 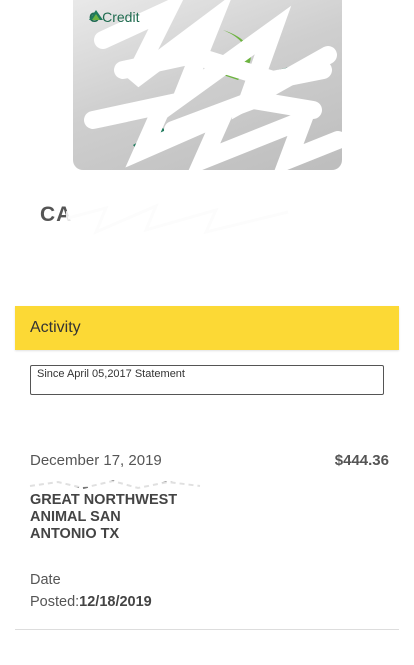 I want to click on transaction-merchant: GREAT NORTHWEST ANIMAL SAN ANTONIO TX, so click(x=104, y=517).